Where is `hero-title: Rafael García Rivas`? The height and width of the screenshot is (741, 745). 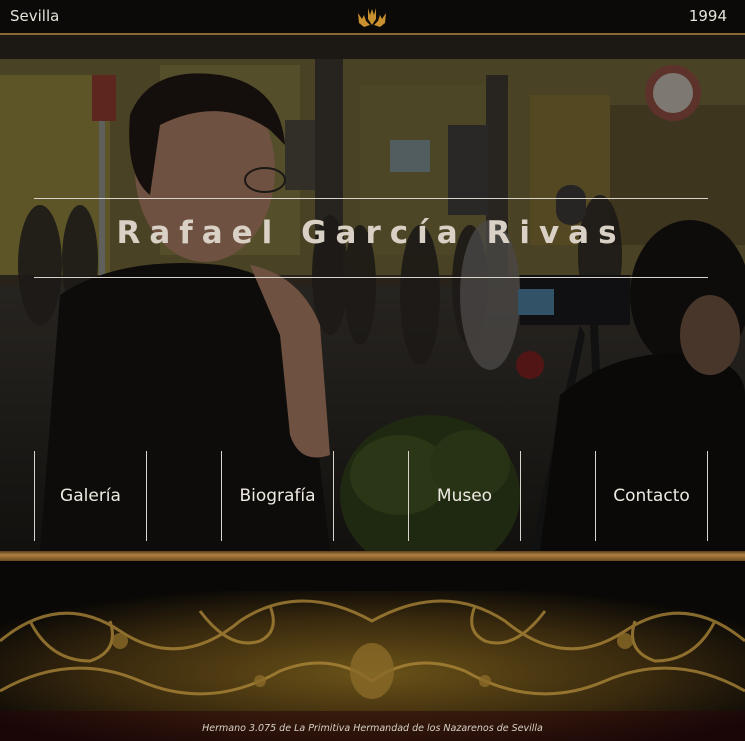
hero-title: Rafael García Rivas is located at coordinates (371, 233).